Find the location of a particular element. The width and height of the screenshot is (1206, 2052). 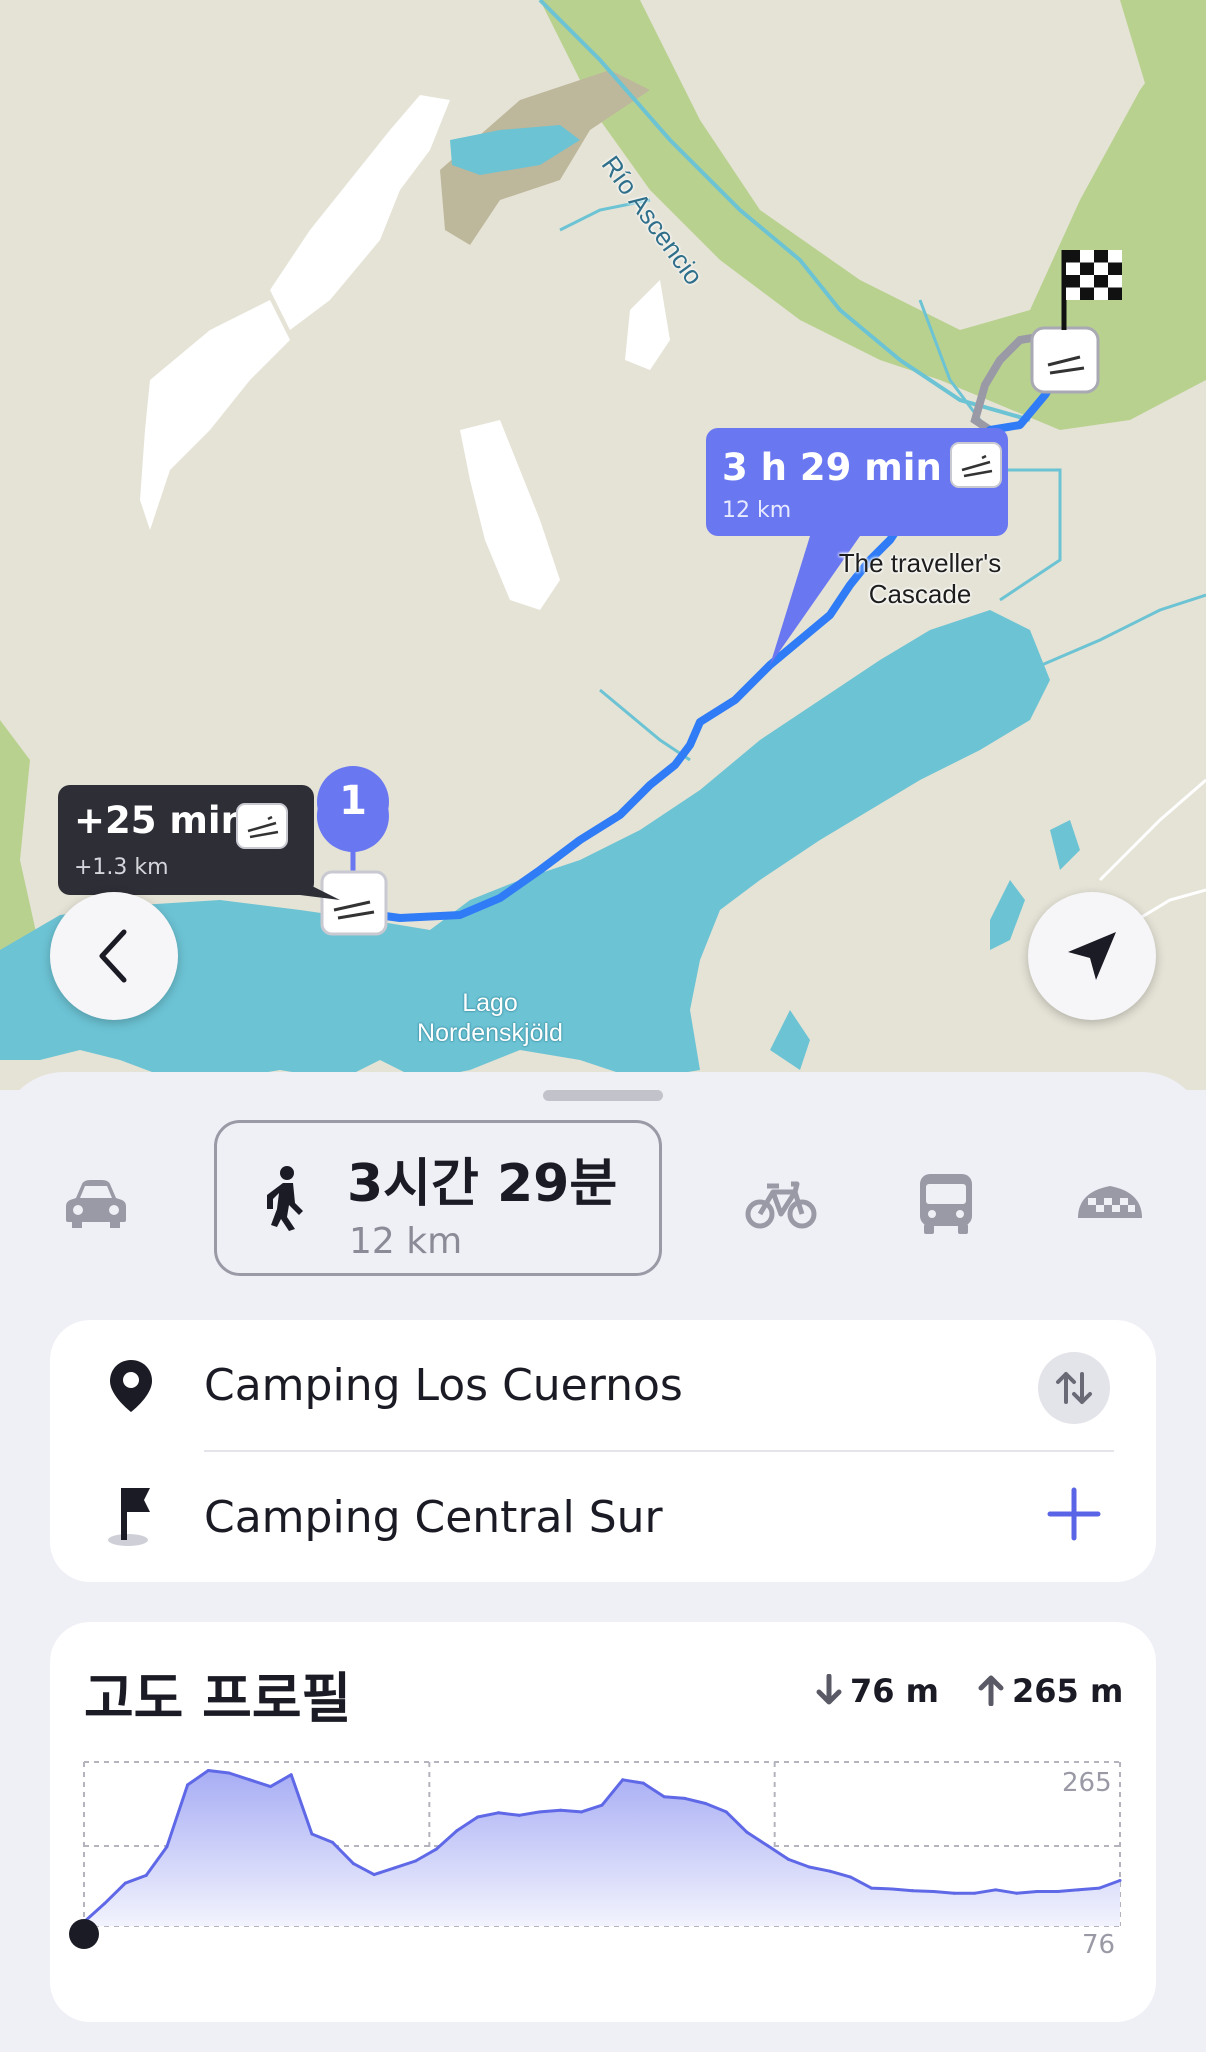

sheet-handle is located at coordinates (603, 1095).